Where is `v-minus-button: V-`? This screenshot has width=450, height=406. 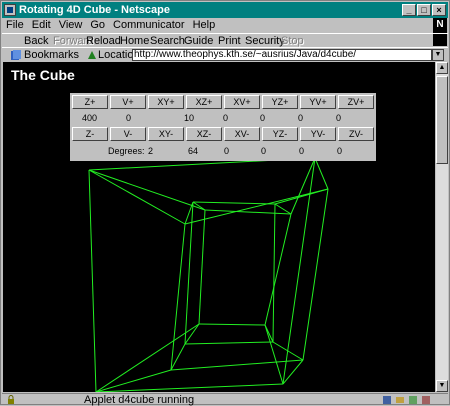 v-minus-button: V- is located at coordinates (128, 134).